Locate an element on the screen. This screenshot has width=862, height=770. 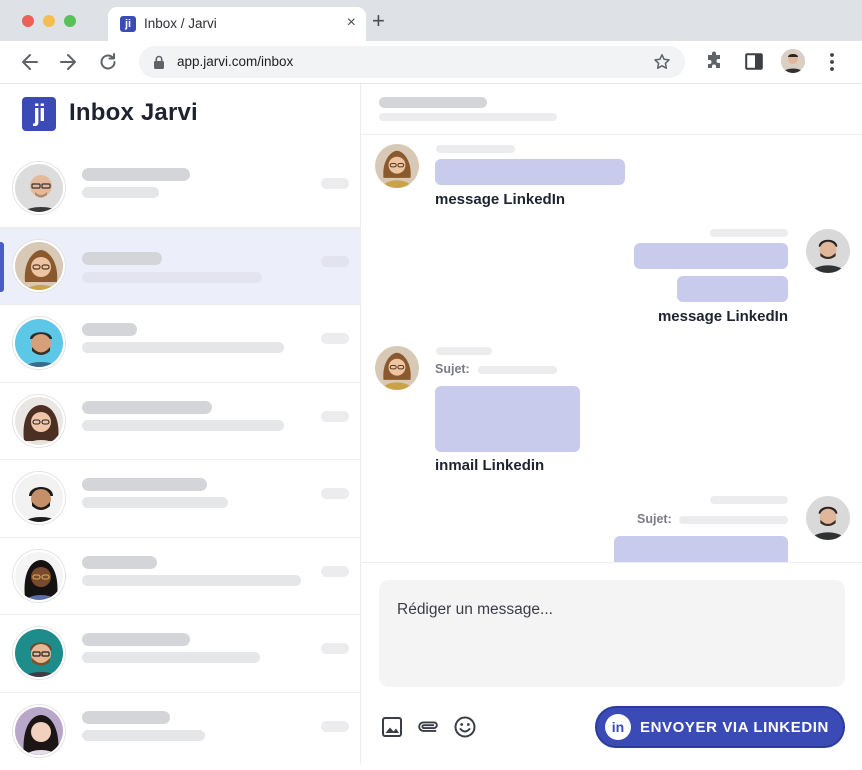
browser-tab-active: ji Inbox / Jarvi × is located at coordinates (237, 24).